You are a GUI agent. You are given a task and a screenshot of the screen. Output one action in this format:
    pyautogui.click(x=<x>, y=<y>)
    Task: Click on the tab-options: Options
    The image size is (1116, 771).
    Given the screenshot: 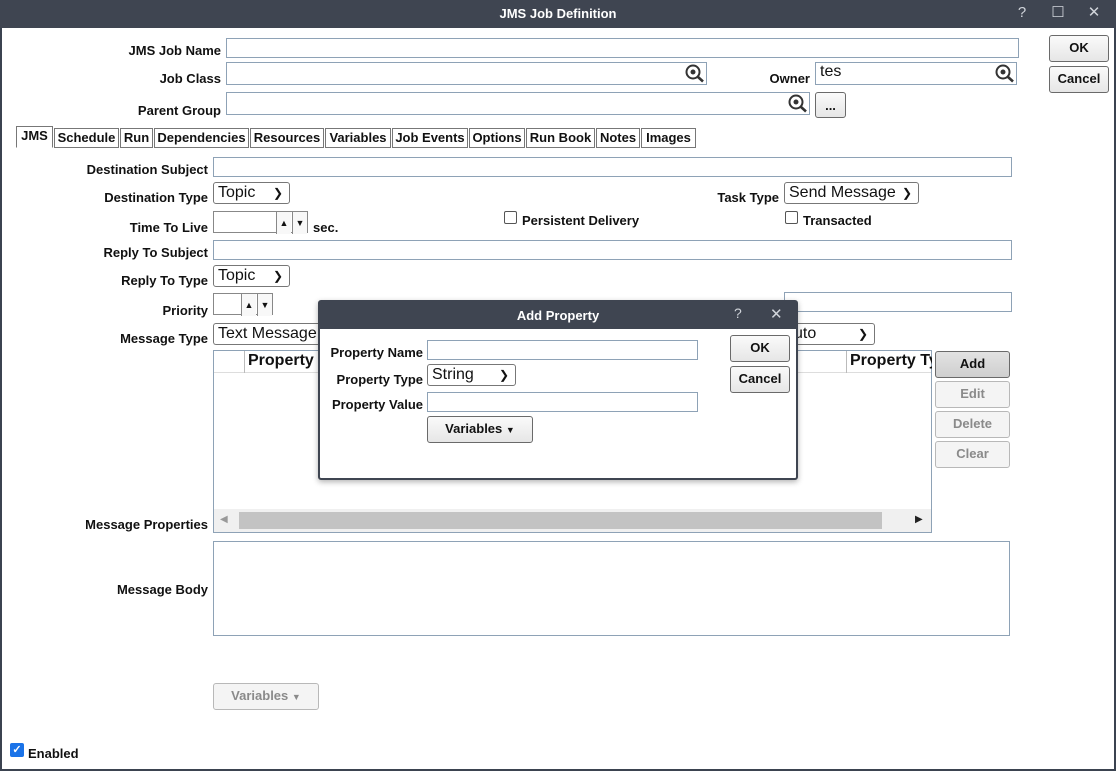 What is the action you would take?
    pyautogui.click(x=497, y=138)
    